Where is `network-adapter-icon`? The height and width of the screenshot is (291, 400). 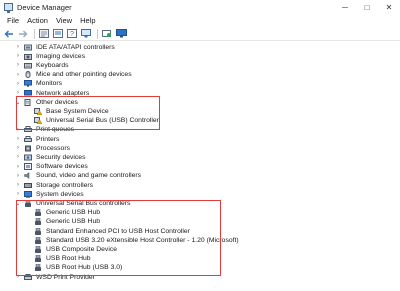
network-adapter-icon is located at coordinates (28, 93).